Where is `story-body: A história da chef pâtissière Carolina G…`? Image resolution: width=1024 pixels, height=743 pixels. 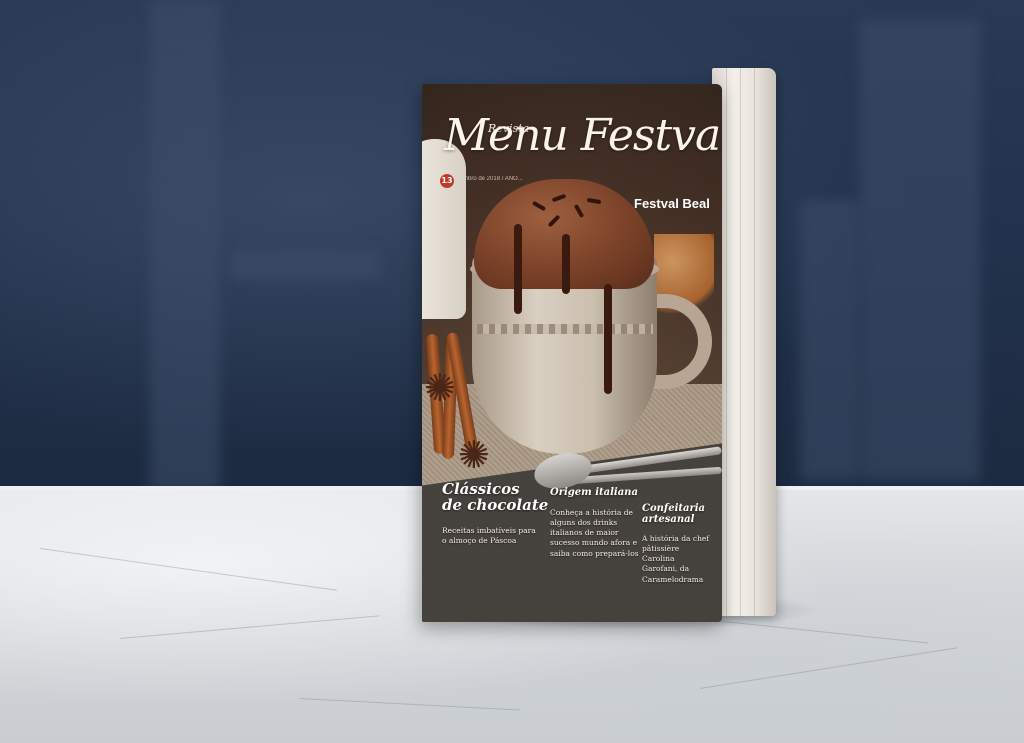 story-body: A história da chef pâtissière Carolina G… is located at coordinates (676, 559).